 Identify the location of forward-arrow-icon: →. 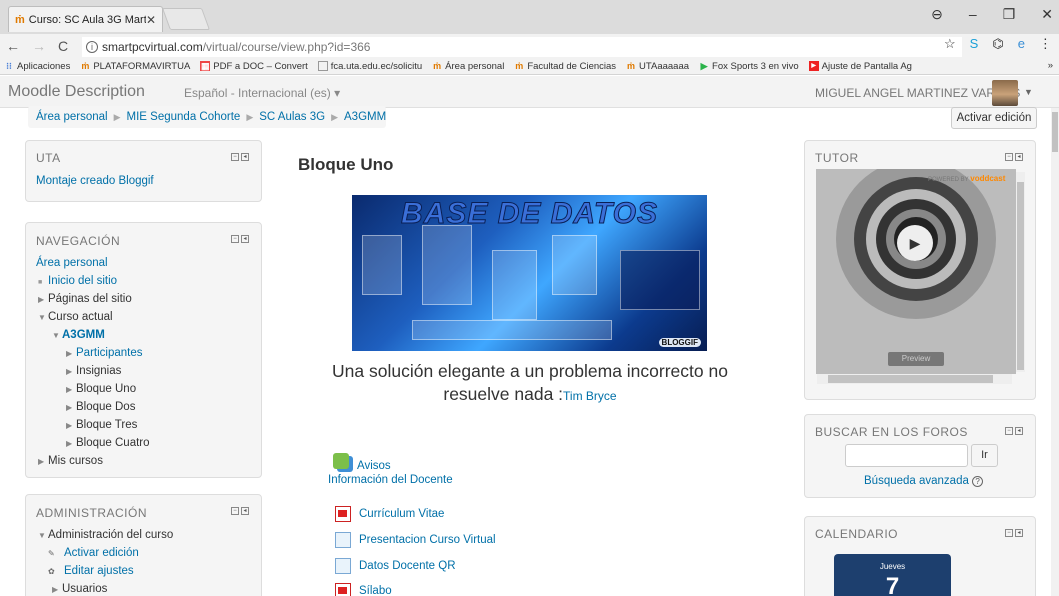
(39, 46).